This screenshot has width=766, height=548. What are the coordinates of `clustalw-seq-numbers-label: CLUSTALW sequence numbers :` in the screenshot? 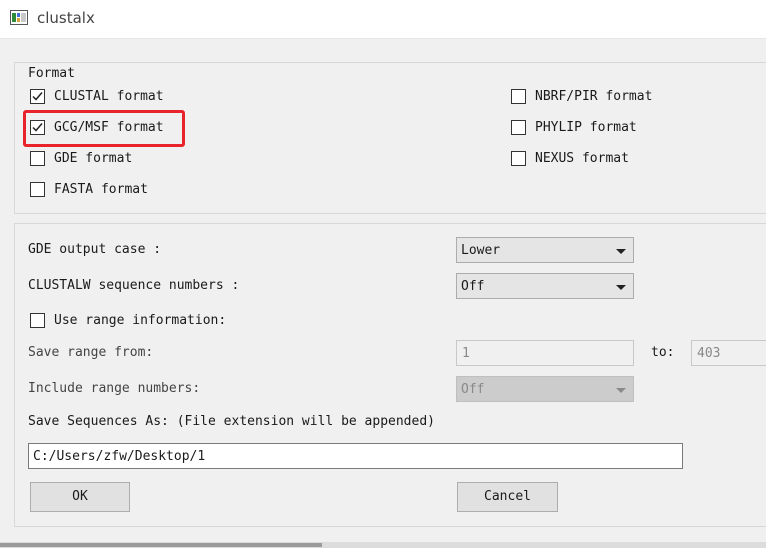 It's located at (134, 285).